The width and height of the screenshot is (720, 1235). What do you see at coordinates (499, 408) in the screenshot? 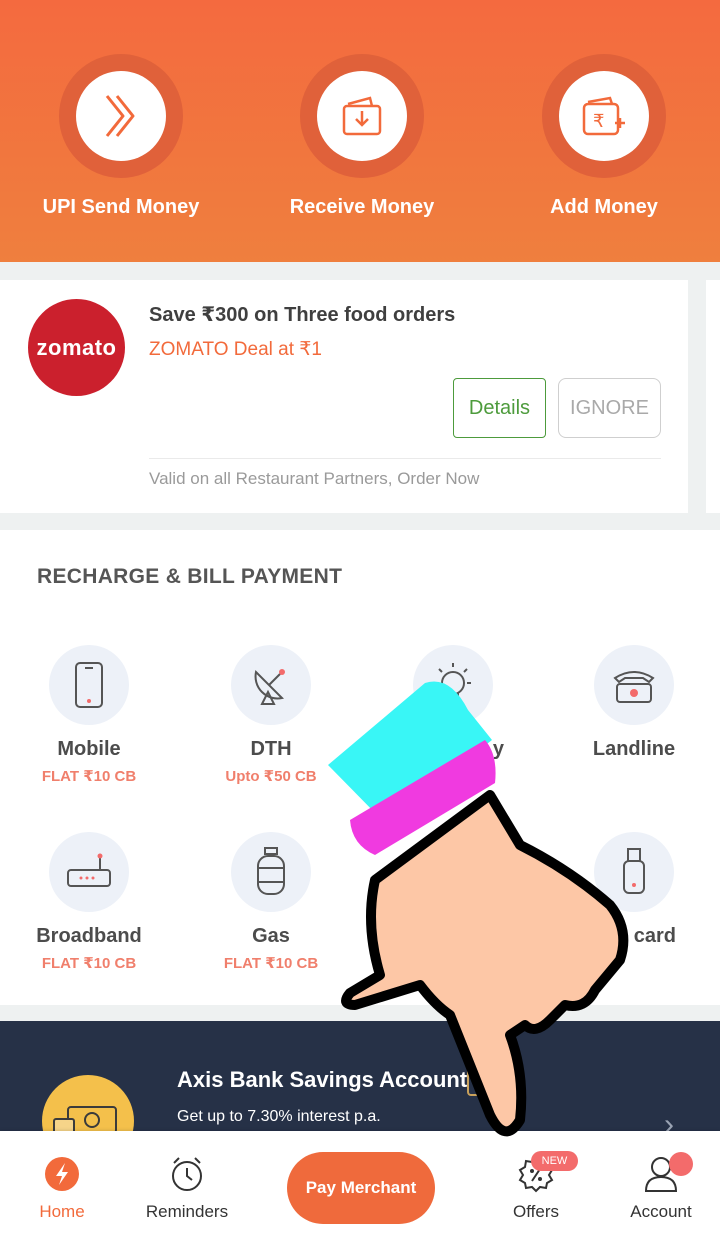
I see `details-button: Details` at bounding box center [499, 408].